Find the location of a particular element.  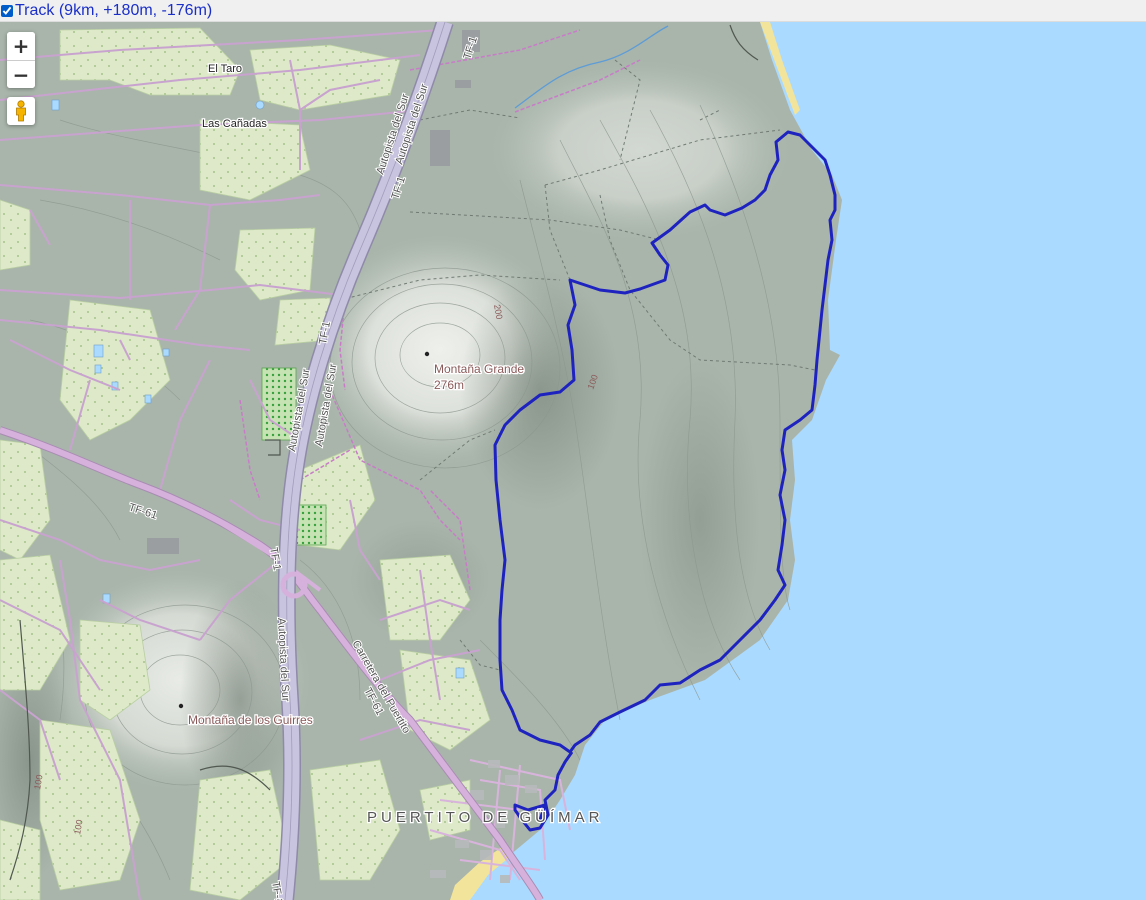

label-puertito-de-guimar: PUERTITO DE GÜÍMAR is located at coordinates (485, 817).